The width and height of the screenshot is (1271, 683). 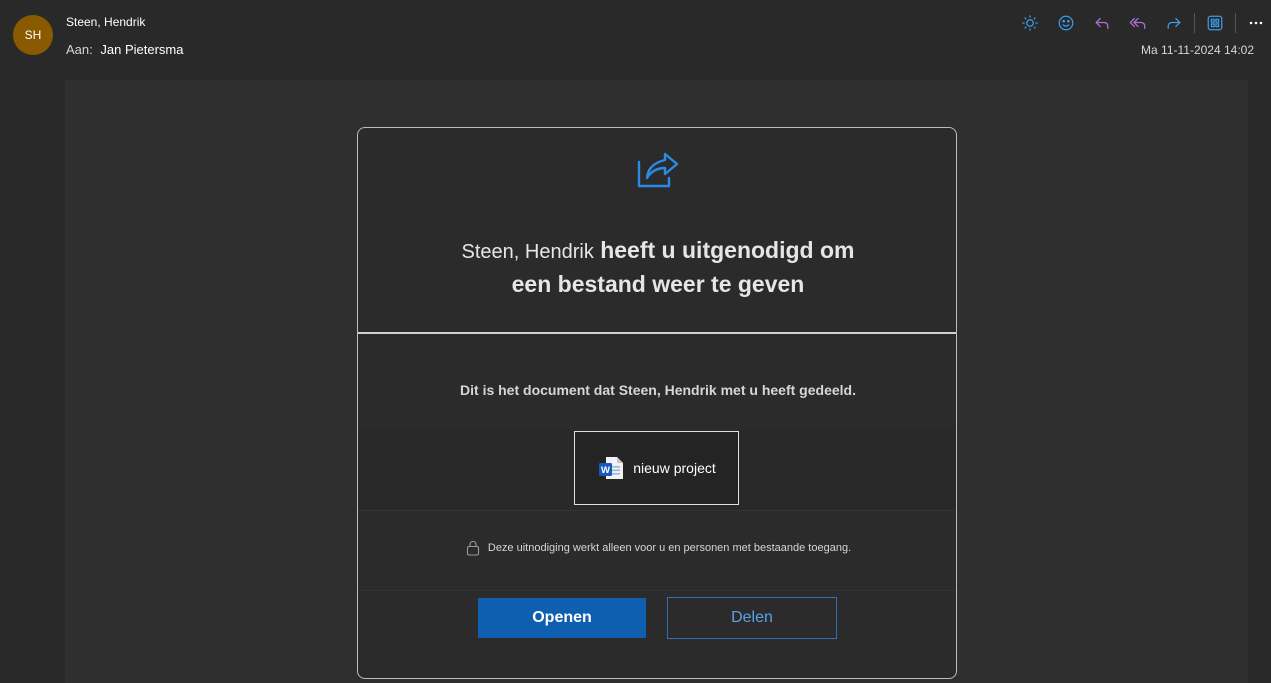 I want to click on share-button: Delen, so click(x=752, y=618).